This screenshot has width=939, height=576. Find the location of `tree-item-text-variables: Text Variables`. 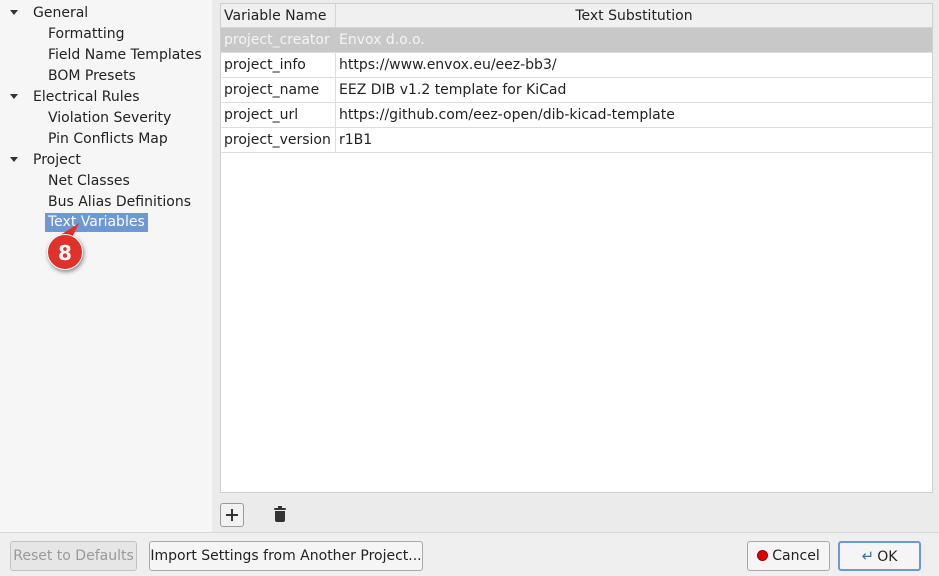

tree-item-text-variables: Text Variables is located at coordinates (106, 222).